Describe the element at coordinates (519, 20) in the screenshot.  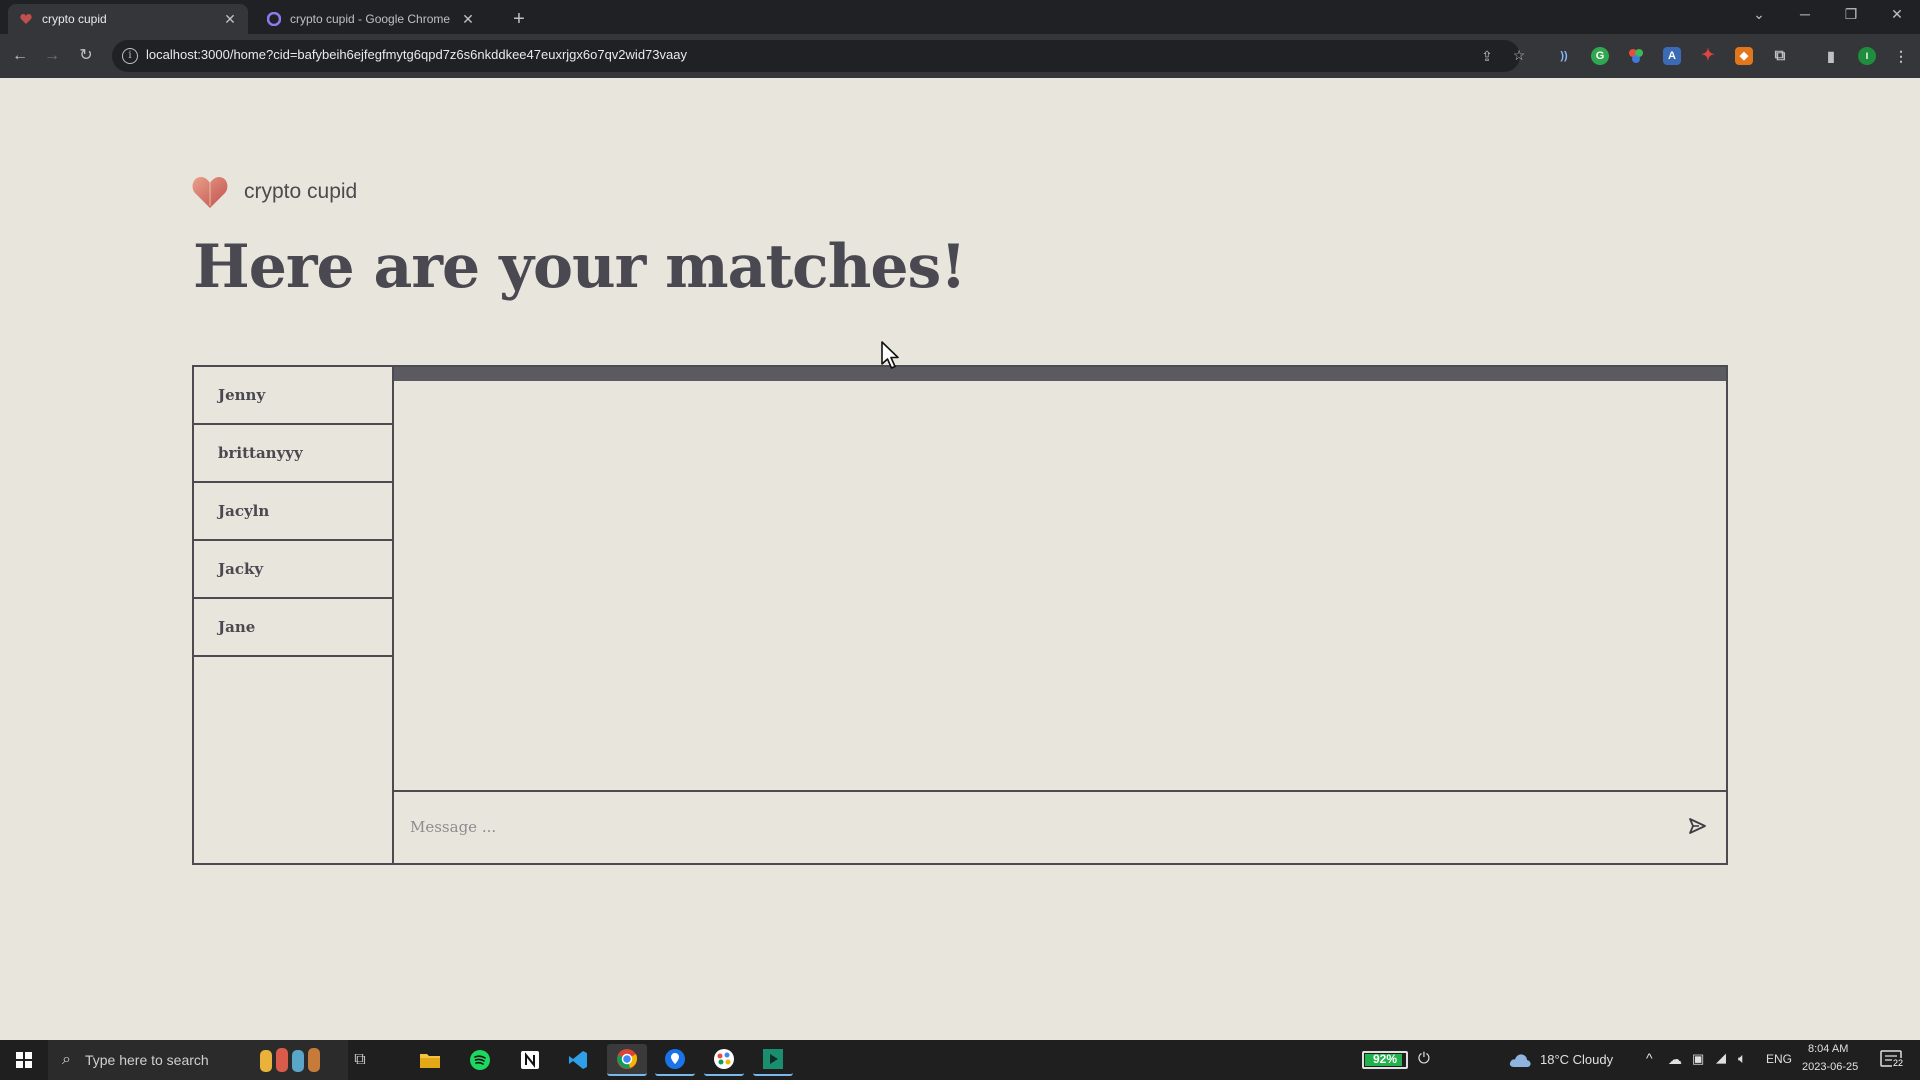
I see `new-tab-button: +` at that location.